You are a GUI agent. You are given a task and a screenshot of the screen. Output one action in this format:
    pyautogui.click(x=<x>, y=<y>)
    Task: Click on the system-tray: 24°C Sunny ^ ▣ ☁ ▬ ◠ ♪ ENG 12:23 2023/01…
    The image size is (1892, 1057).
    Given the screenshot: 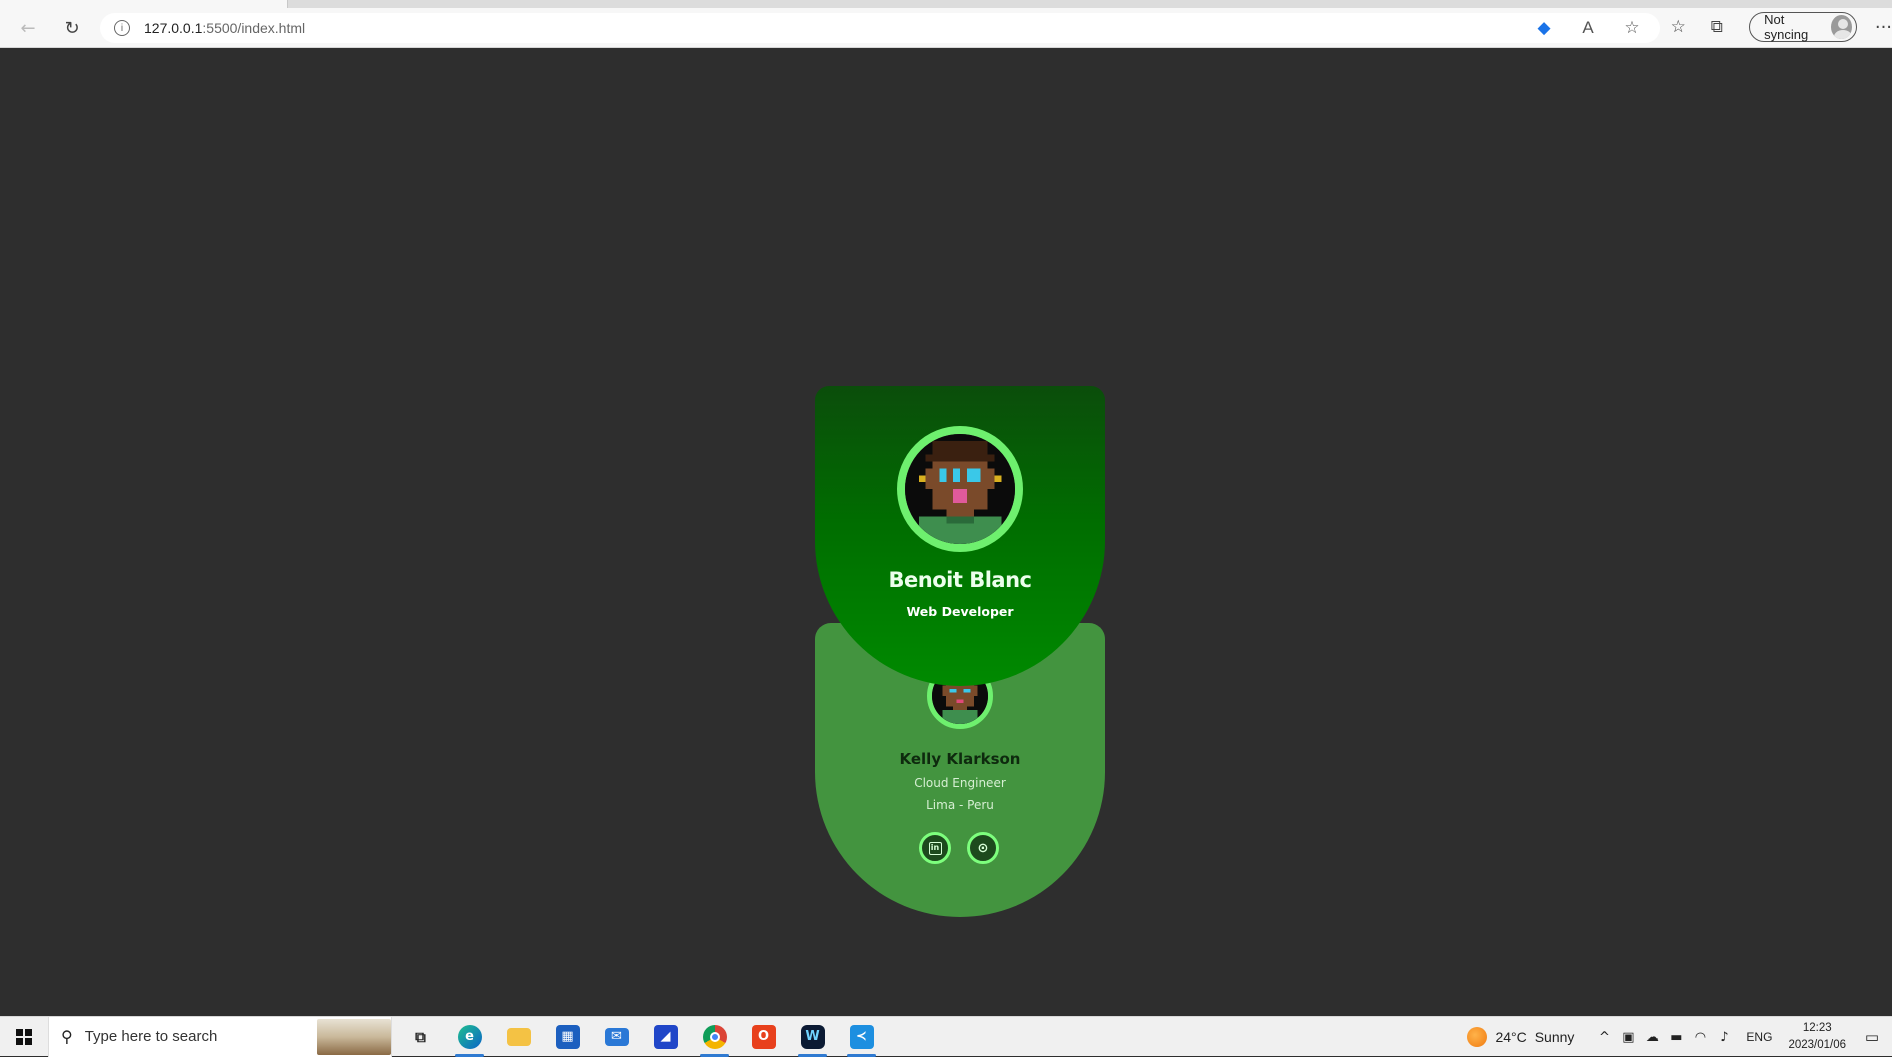 What is the action you would take?
    pyautogui.click(x=1679, y=1037)
    